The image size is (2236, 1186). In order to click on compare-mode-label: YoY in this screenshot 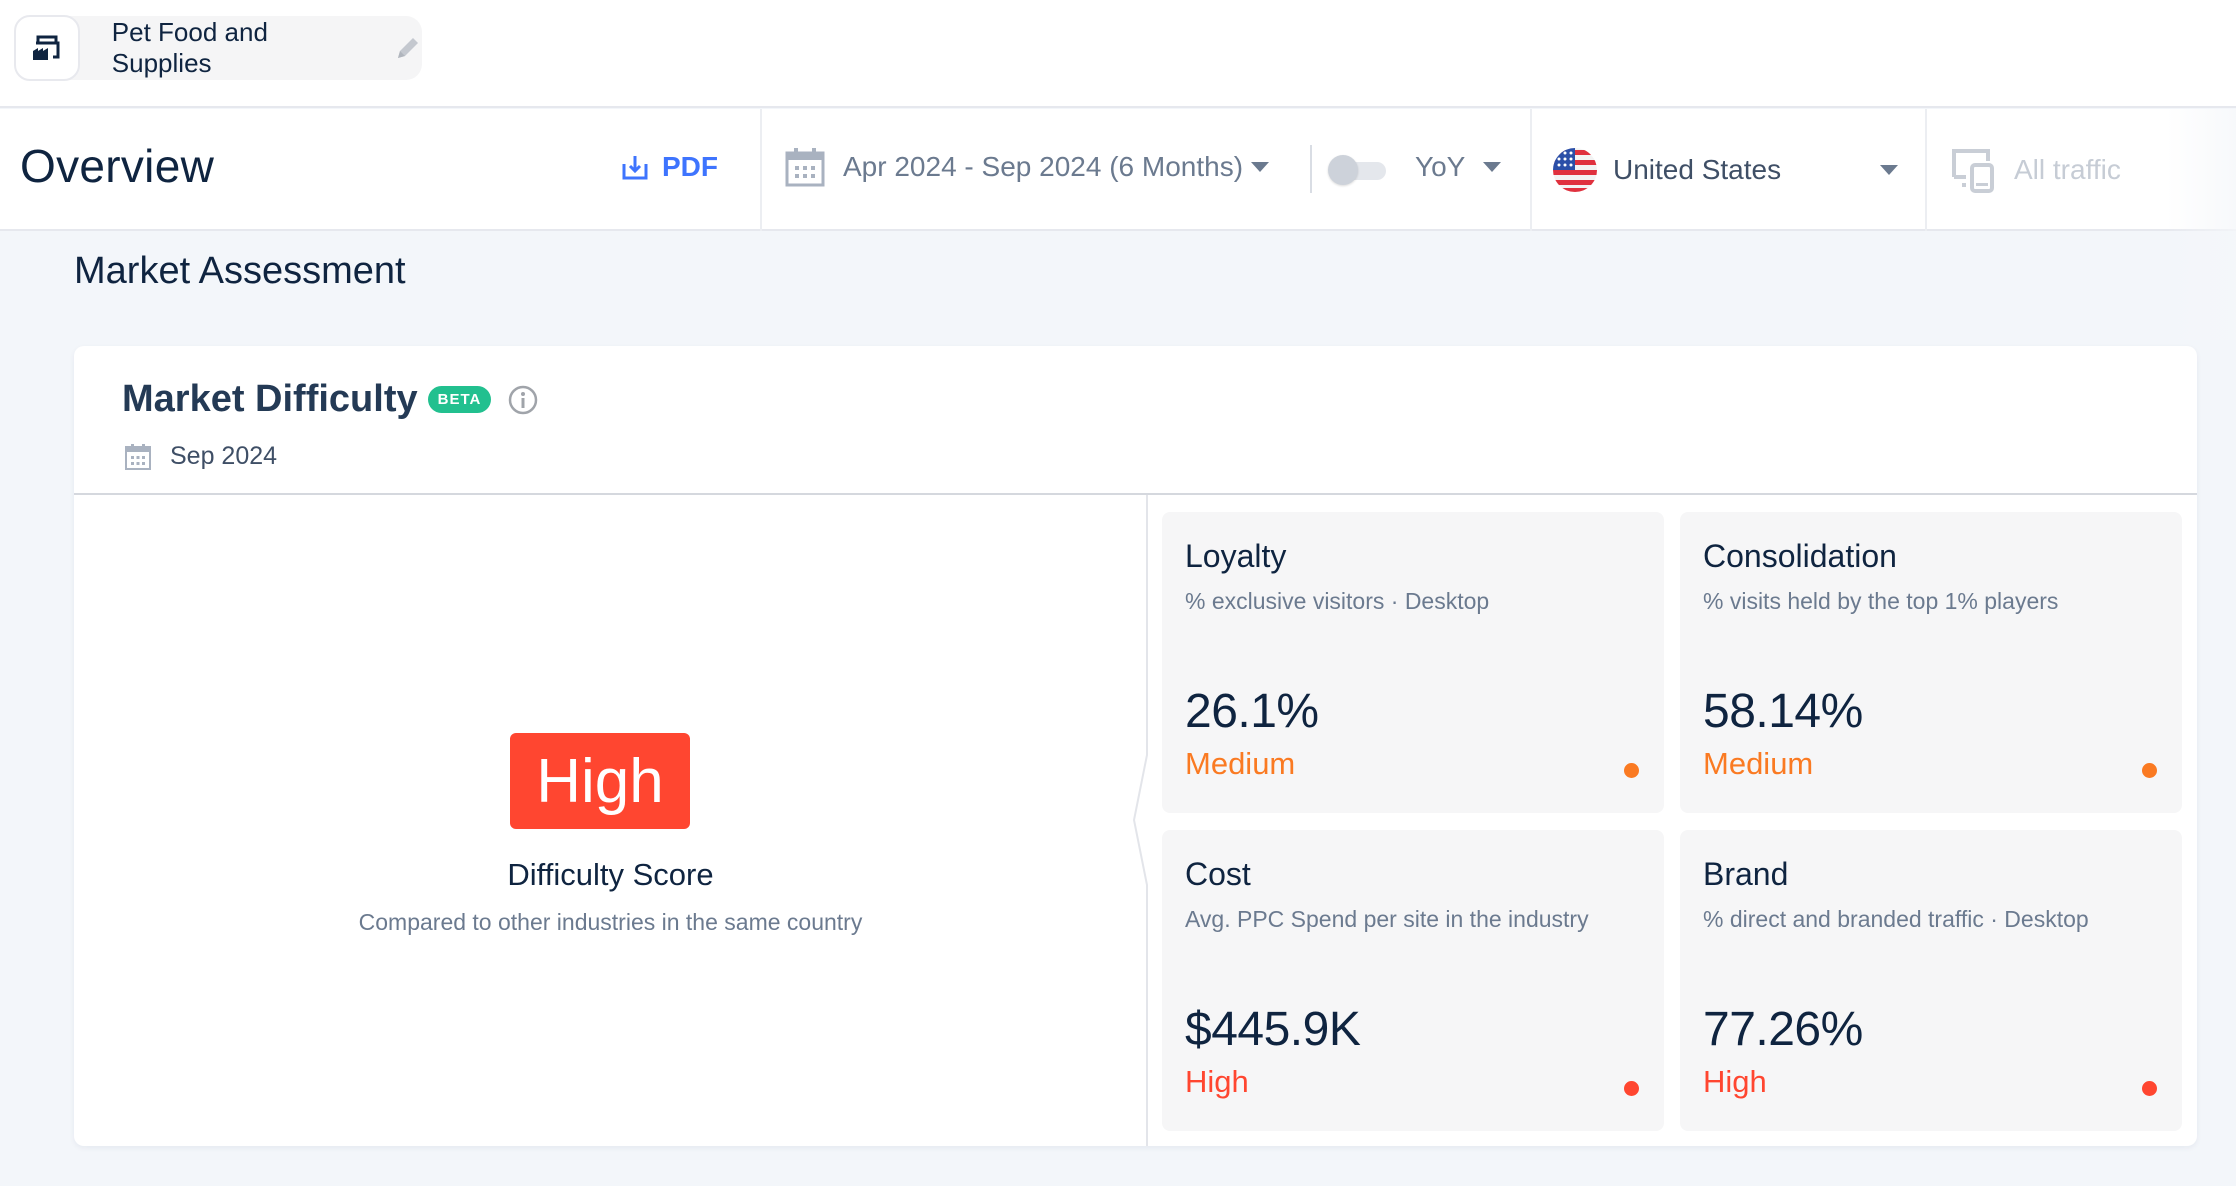, I will do `click(1440, 166)`.